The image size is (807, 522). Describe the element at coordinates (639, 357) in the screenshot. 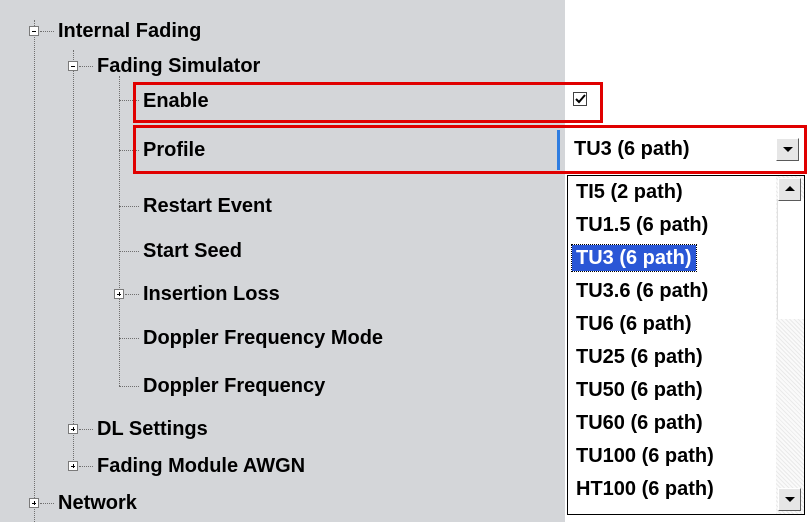

I see `profile-option: TU25 (6 path)` at that location.